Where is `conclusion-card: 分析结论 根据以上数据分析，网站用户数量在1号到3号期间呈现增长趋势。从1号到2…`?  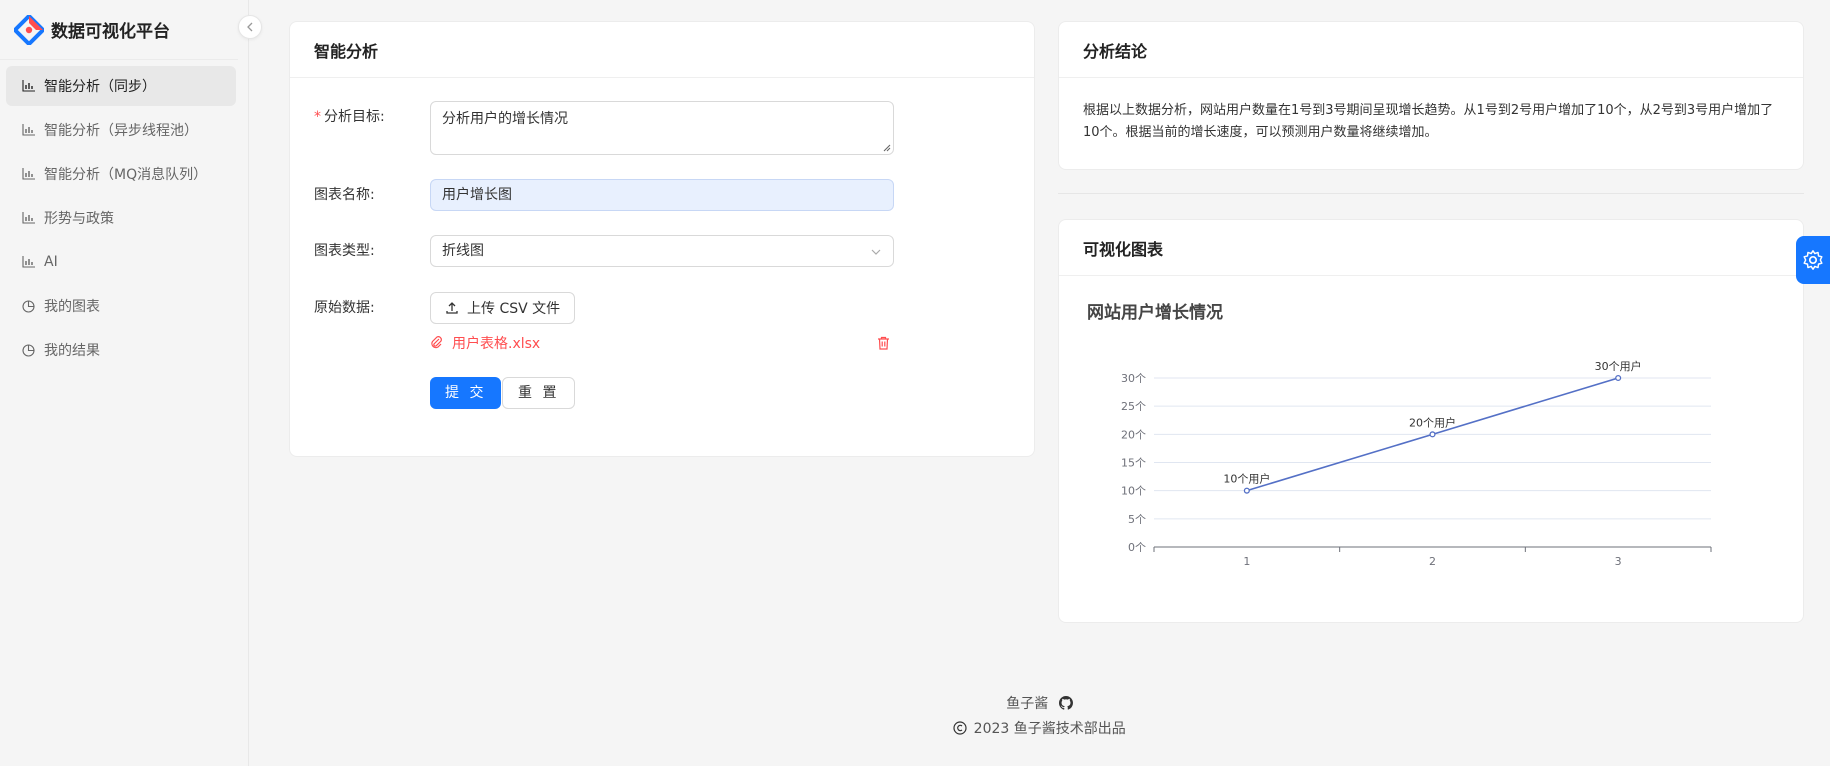
conclusion-card: 分析结论 根据以上数据分析，网站用户数量在1号到3号期间呈现增长趋势。从1号到2… is located at coordinates (1431, 95).